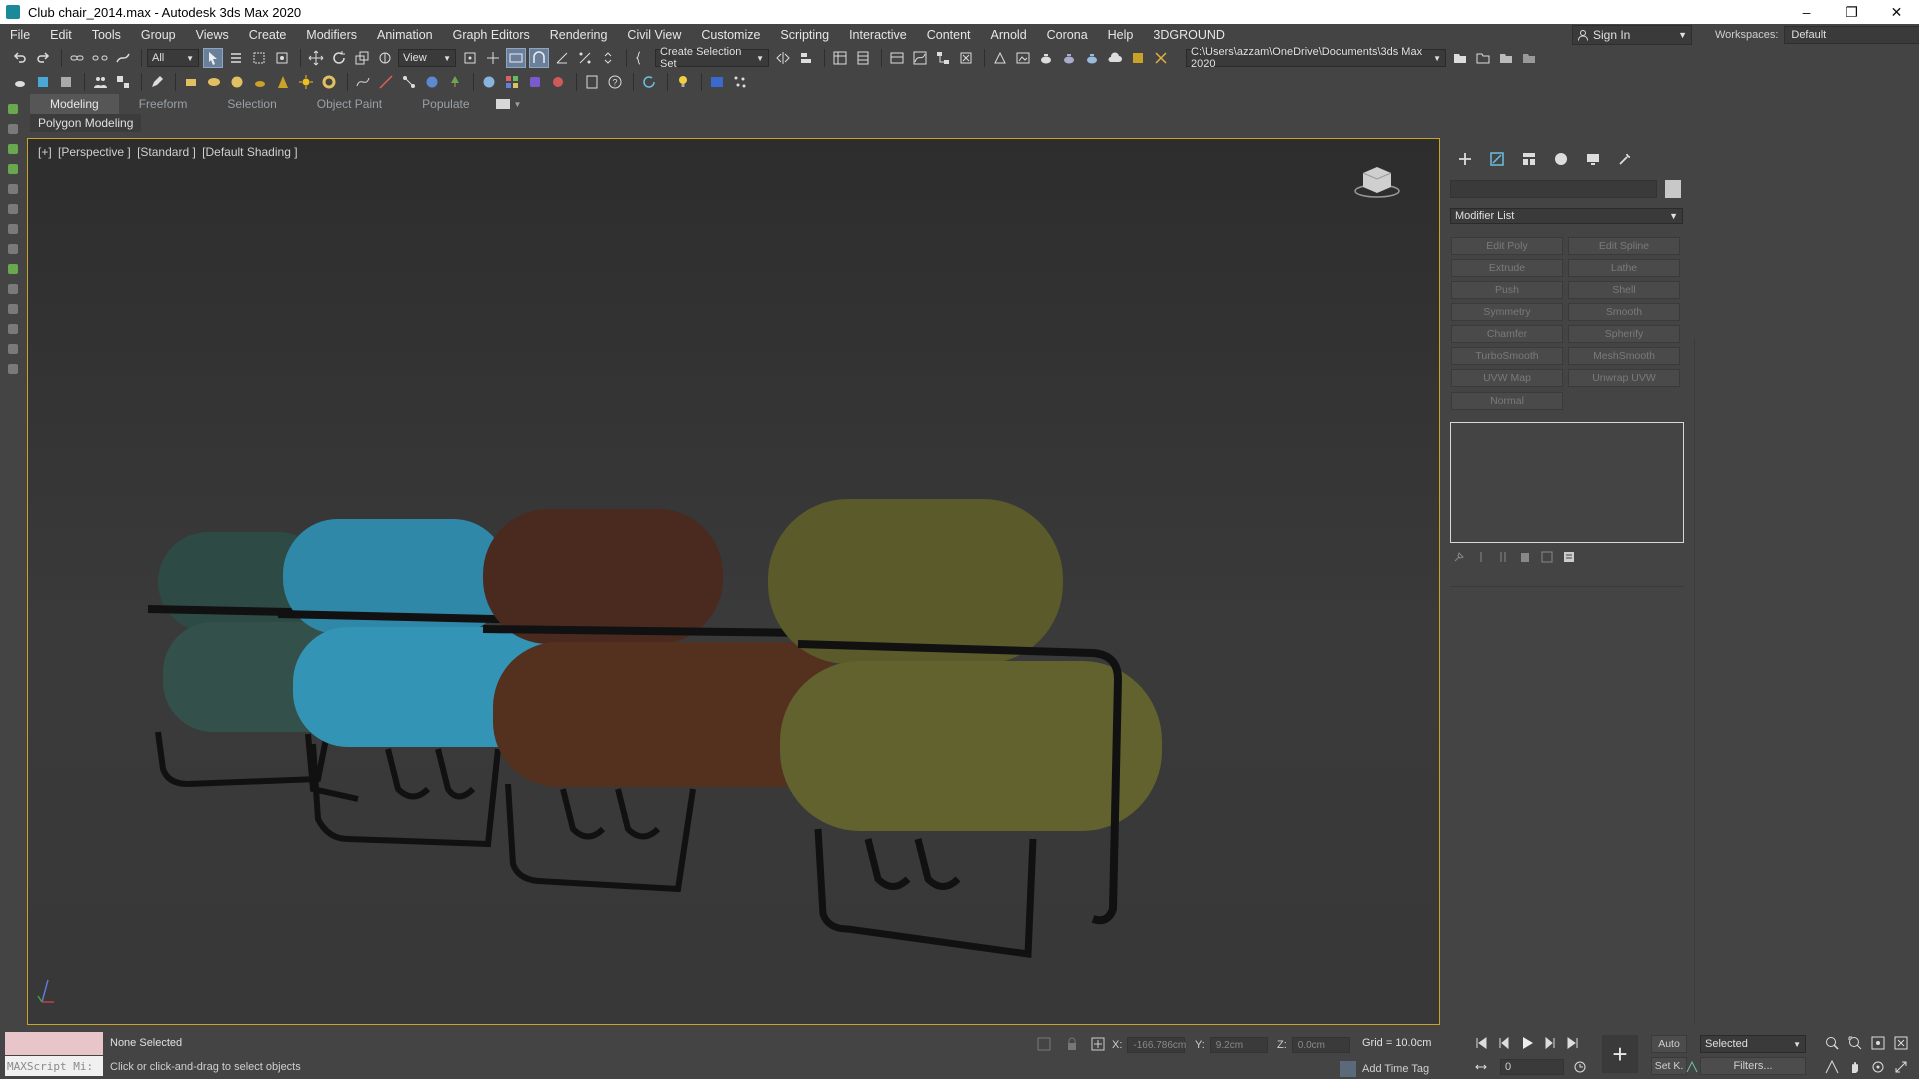 The width and height of the screenshot is (1919, 1079). Describe the element at coordinates (1481, 1043) in the screenshot. I see `go-to-start-button` at that location.